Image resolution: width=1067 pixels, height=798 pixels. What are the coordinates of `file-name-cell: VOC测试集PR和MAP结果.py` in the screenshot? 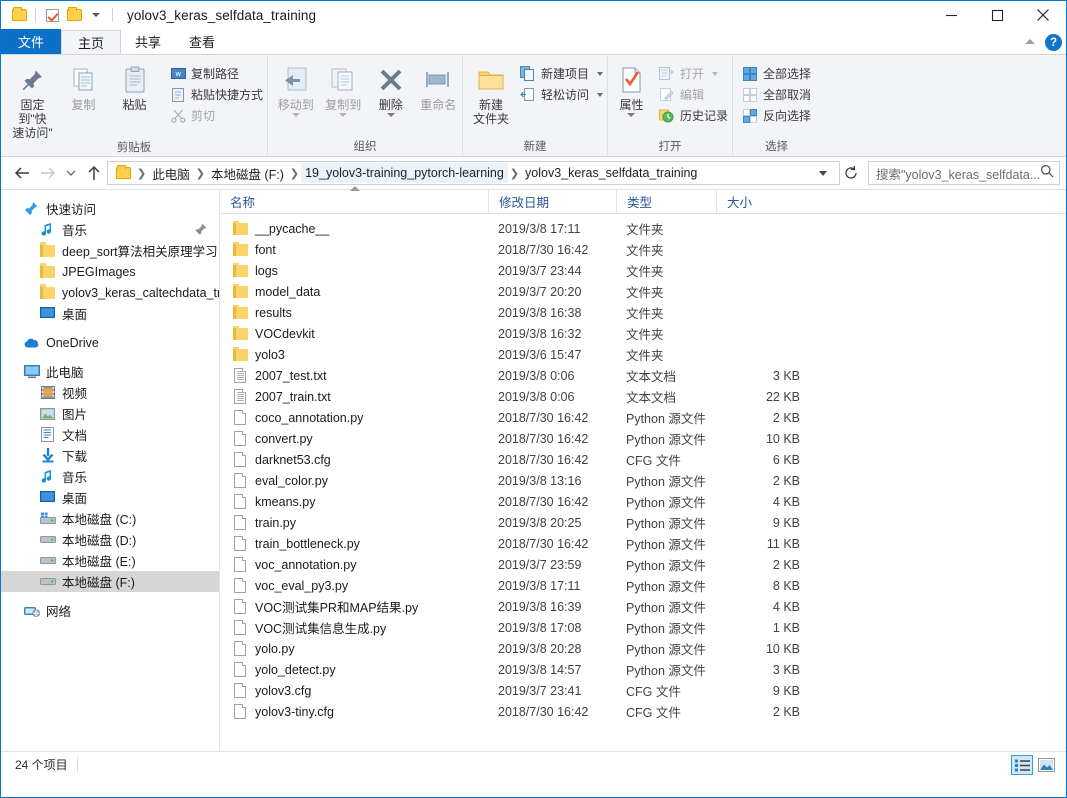 It's located at (354, 606).